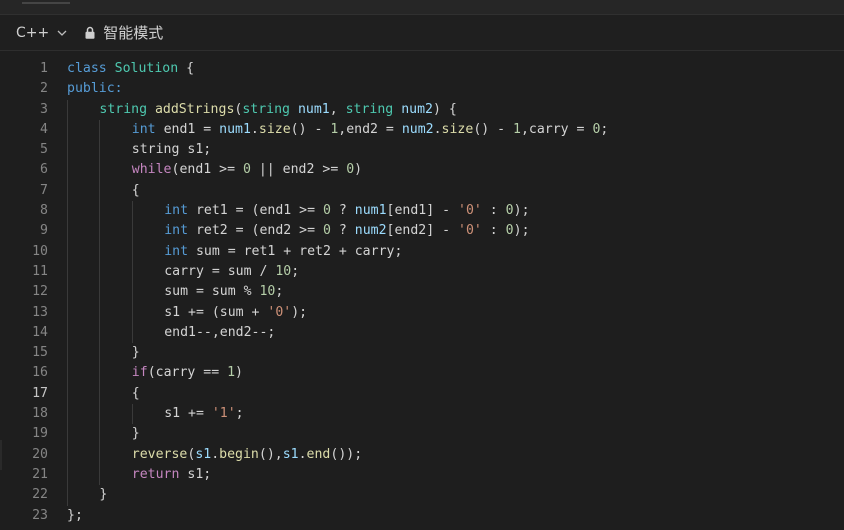  What do you see at coordinates (422, 414) in the screenshot?
I see `code-line: 18 s1 += '1';` at bounding box center [422, 414].